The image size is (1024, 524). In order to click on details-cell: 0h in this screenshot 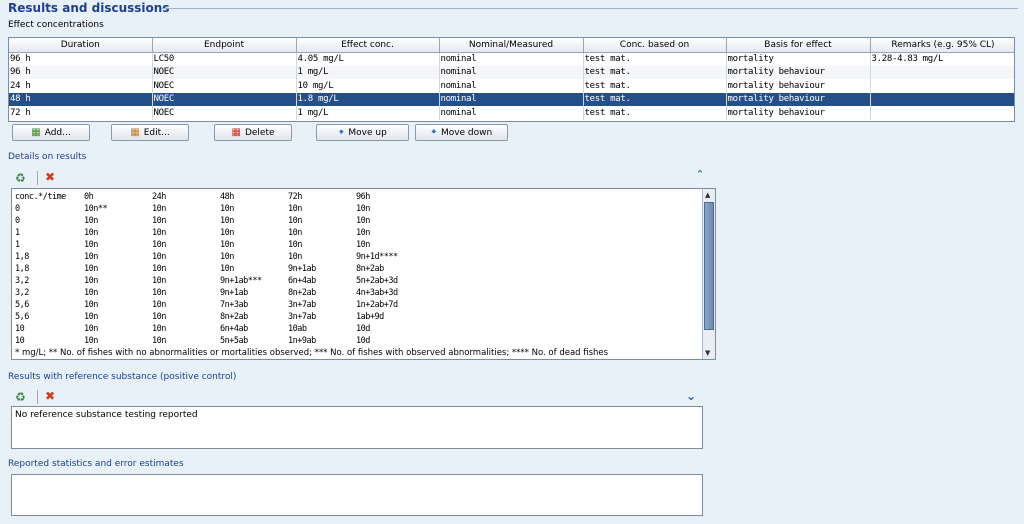, I will do `click(89, 197)`.